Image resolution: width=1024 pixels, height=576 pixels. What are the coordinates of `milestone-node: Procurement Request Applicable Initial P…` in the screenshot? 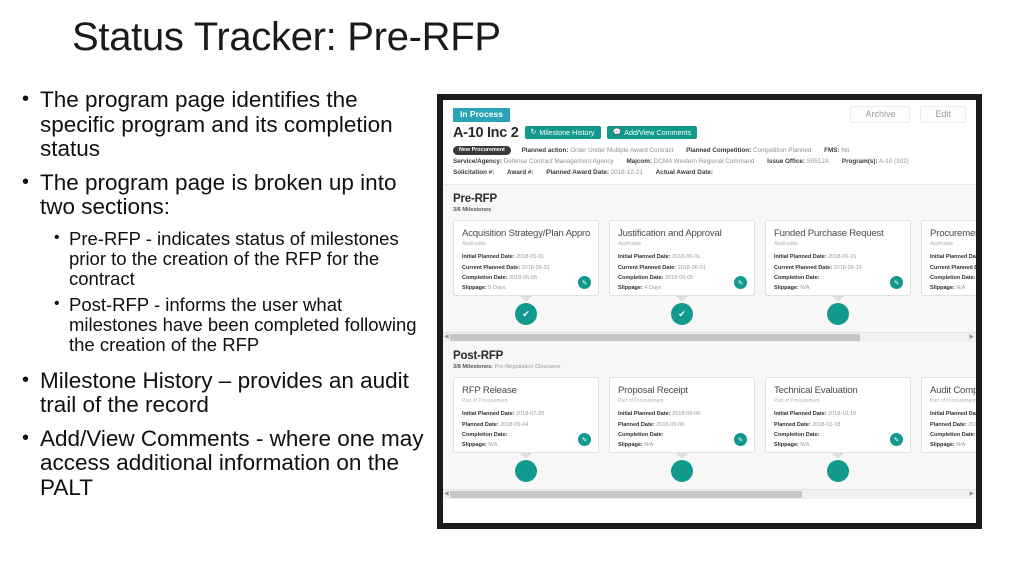 It's located at (948, 272).